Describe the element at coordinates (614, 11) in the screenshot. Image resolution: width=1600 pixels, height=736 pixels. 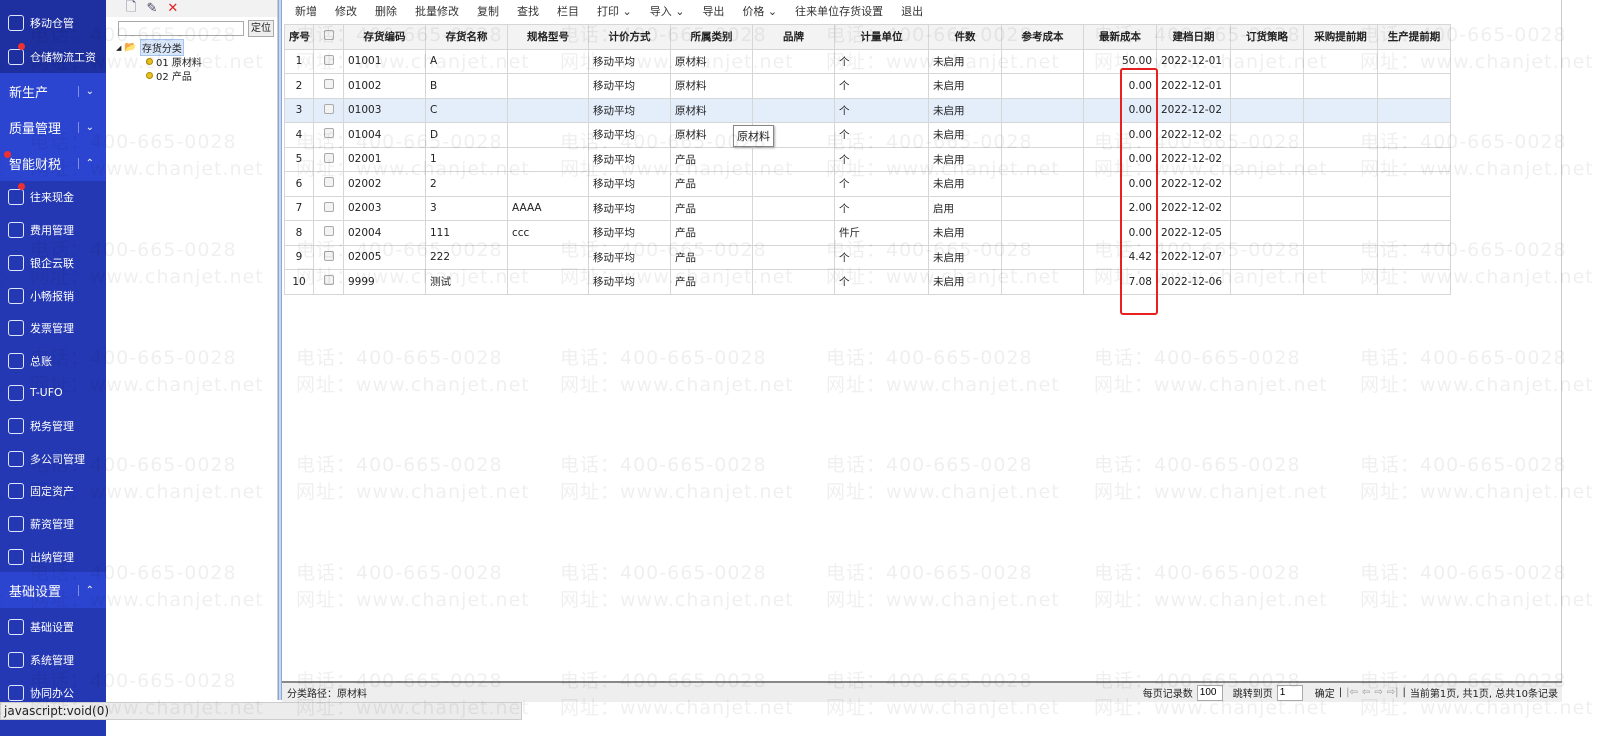
I see `toolbar-button-7: 打印 ⌄` at that location.